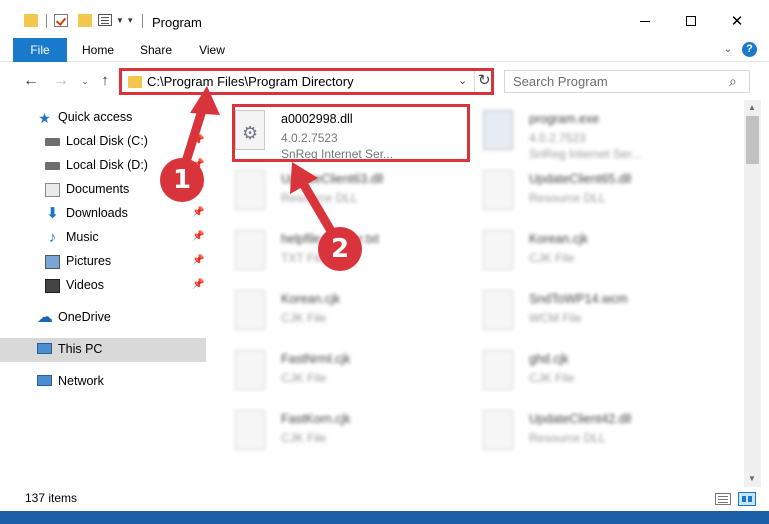 This screenshot has width=769, height=524. What do you see at coordinates (317, 208) in the screenshot?
I see `arrow-2-shaft` at bounding box center [317, 208].